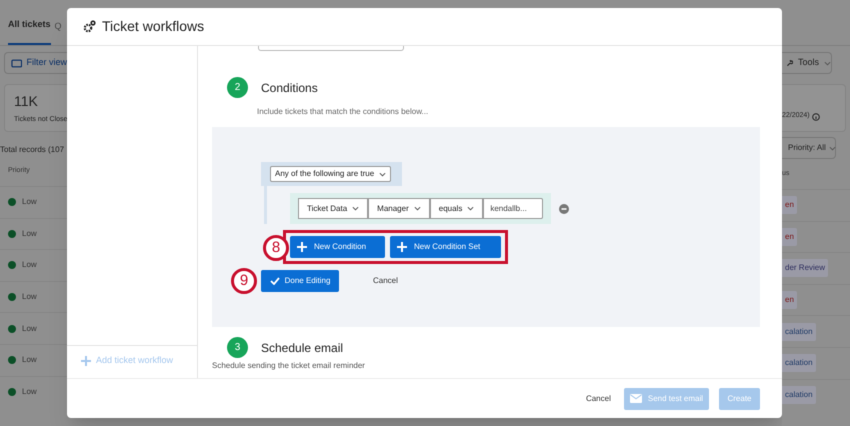 Image resolution: width=850 pixels, height=426 pixels. What do you see at coordinates (789, 63) in the screenshot?
I see `wrench-icon` at bounding box center [789, 63].